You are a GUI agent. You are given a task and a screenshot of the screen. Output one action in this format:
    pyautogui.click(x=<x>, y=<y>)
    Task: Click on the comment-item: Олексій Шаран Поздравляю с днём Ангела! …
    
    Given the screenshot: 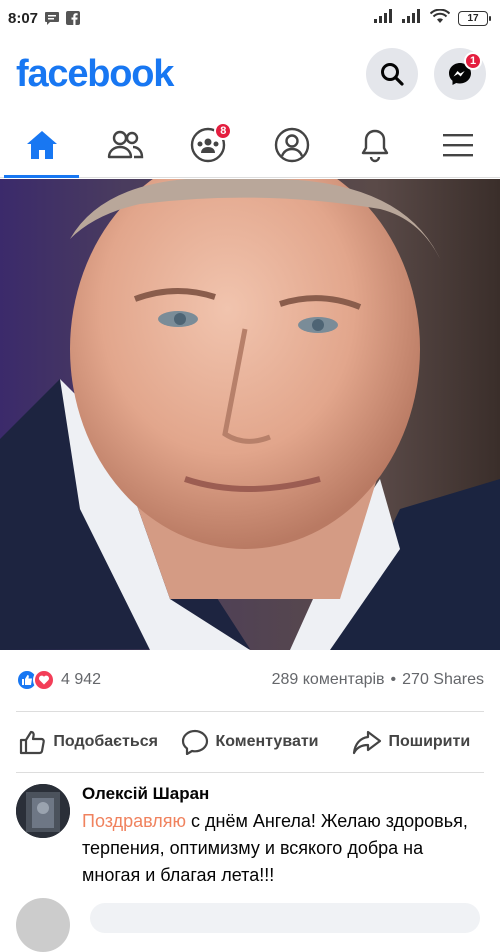 What is the action you would take?
    pyautogui.click(x=251, y=836)
    